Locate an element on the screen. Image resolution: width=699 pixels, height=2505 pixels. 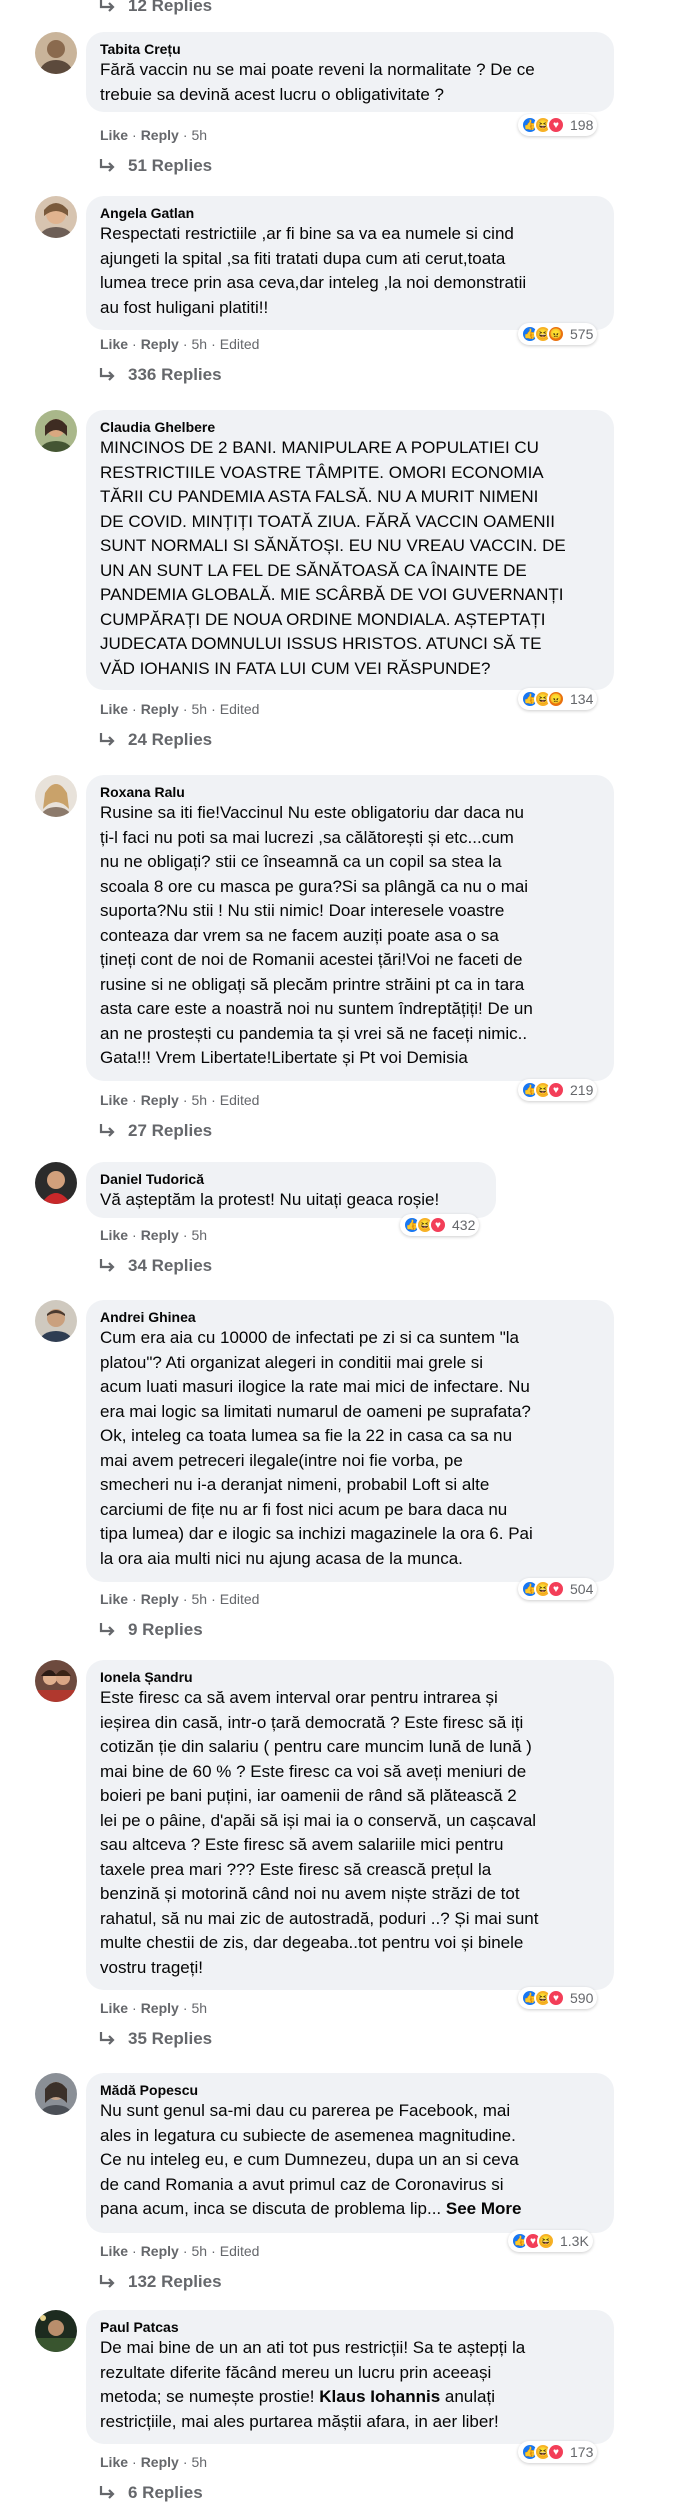
replies-count: 27 Replies is located at coordinates (170, 1130).